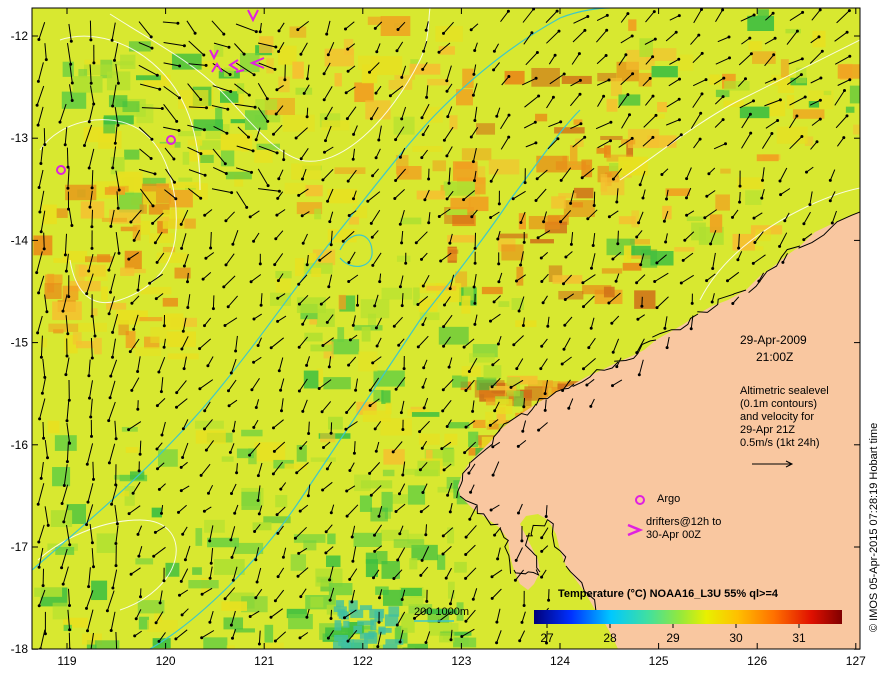 Image resolution: width=880 pixels, height=680 pixels. What do you see at coordinates (92, 218) in the screenshot?
I see `velocity-vector` at bounding box center [92, 218].